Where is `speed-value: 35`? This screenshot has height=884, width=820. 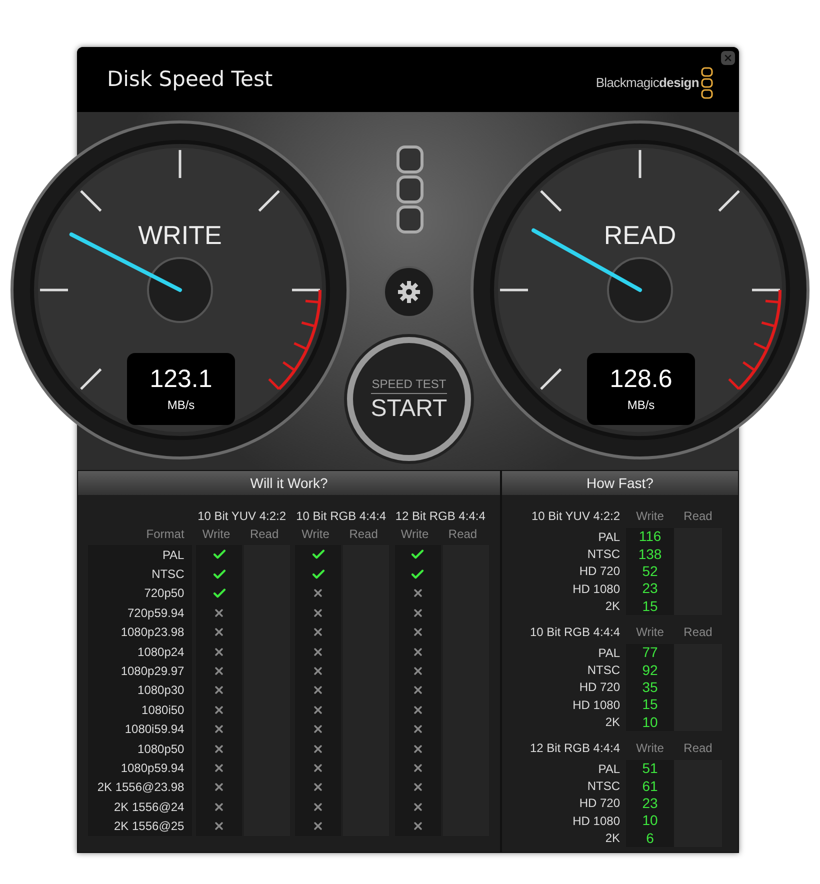 speed-value: 35 is located at coordinates (650, 687).